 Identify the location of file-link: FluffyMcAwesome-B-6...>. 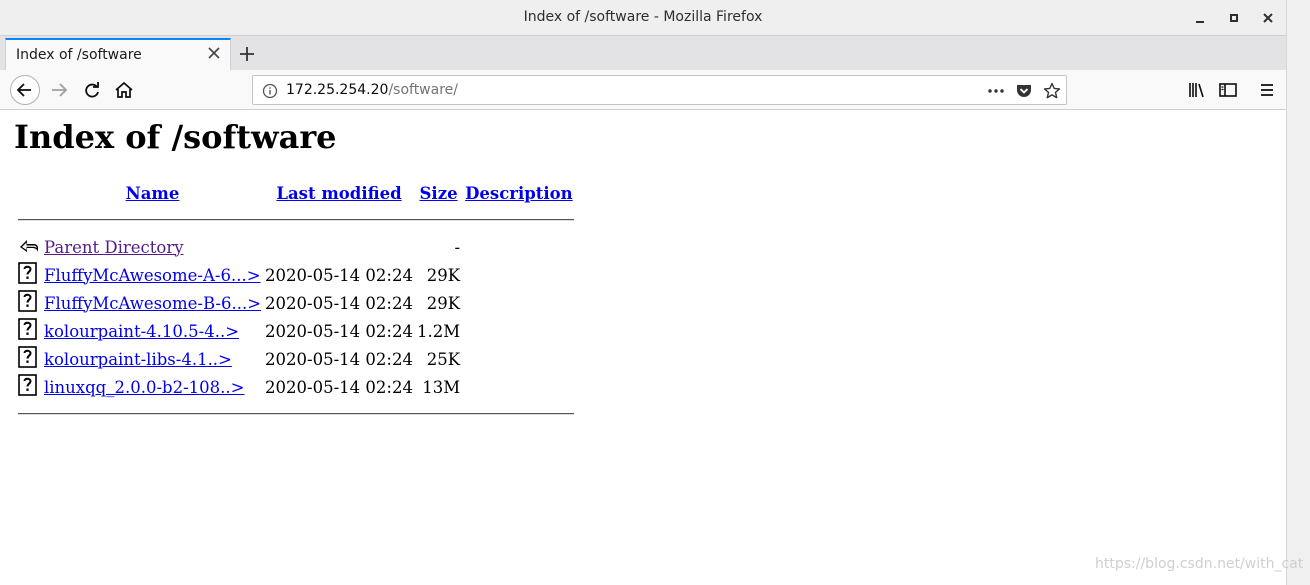
(152, 303).